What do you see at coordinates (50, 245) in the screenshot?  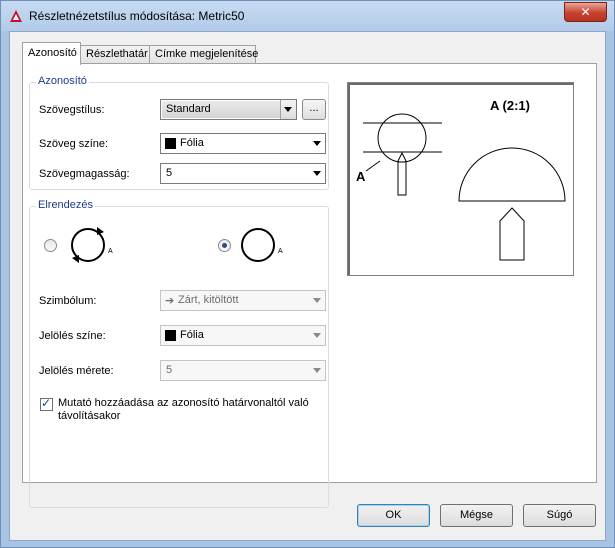 I see `layout-option-left-radio` at bounding box center [50, 245].